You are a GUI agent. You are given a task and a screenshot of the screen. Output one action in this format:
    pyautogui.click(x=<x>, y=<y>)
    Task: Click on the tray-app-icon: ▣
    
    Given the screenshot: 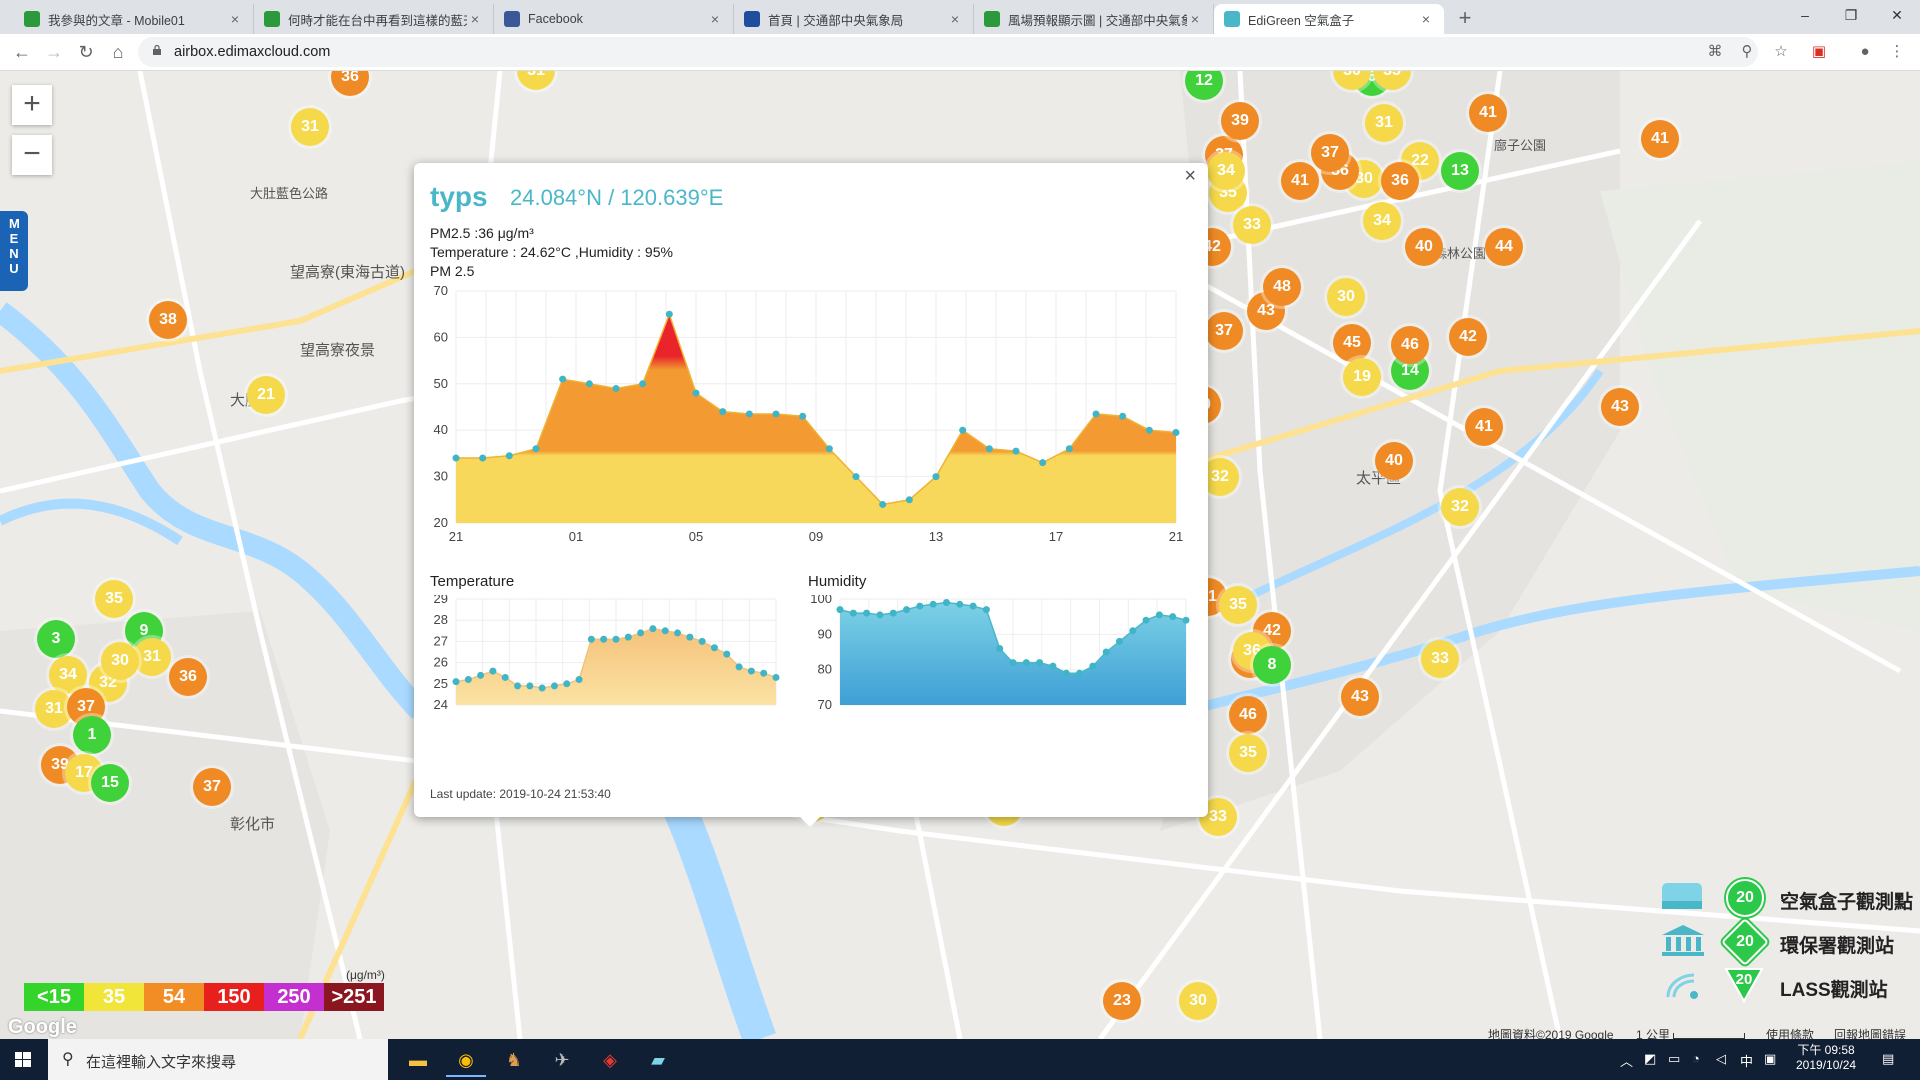 What is the action you would take?
    pyautogui.click(x=1770, y=1059)
    